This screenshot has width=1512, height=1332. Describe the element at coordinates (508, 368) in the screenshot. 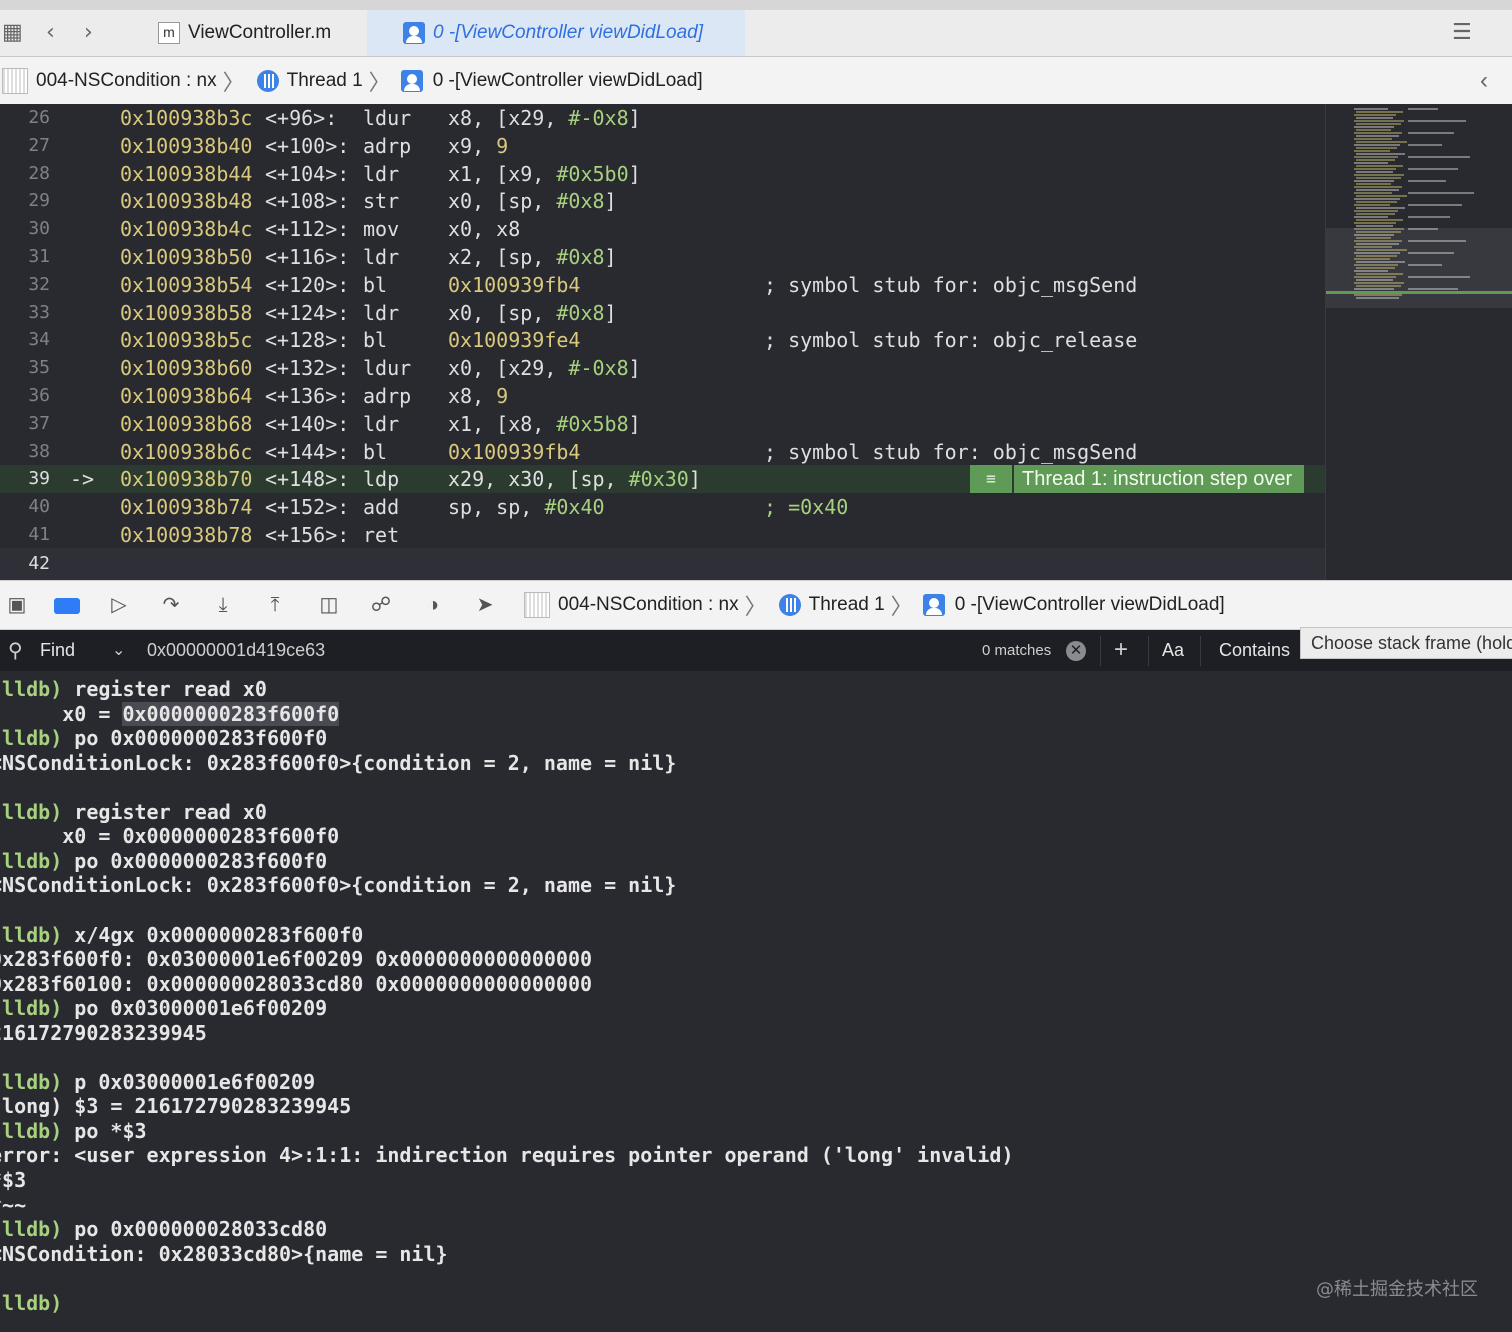

I see `operand-text: x0, [x29,` at that location.